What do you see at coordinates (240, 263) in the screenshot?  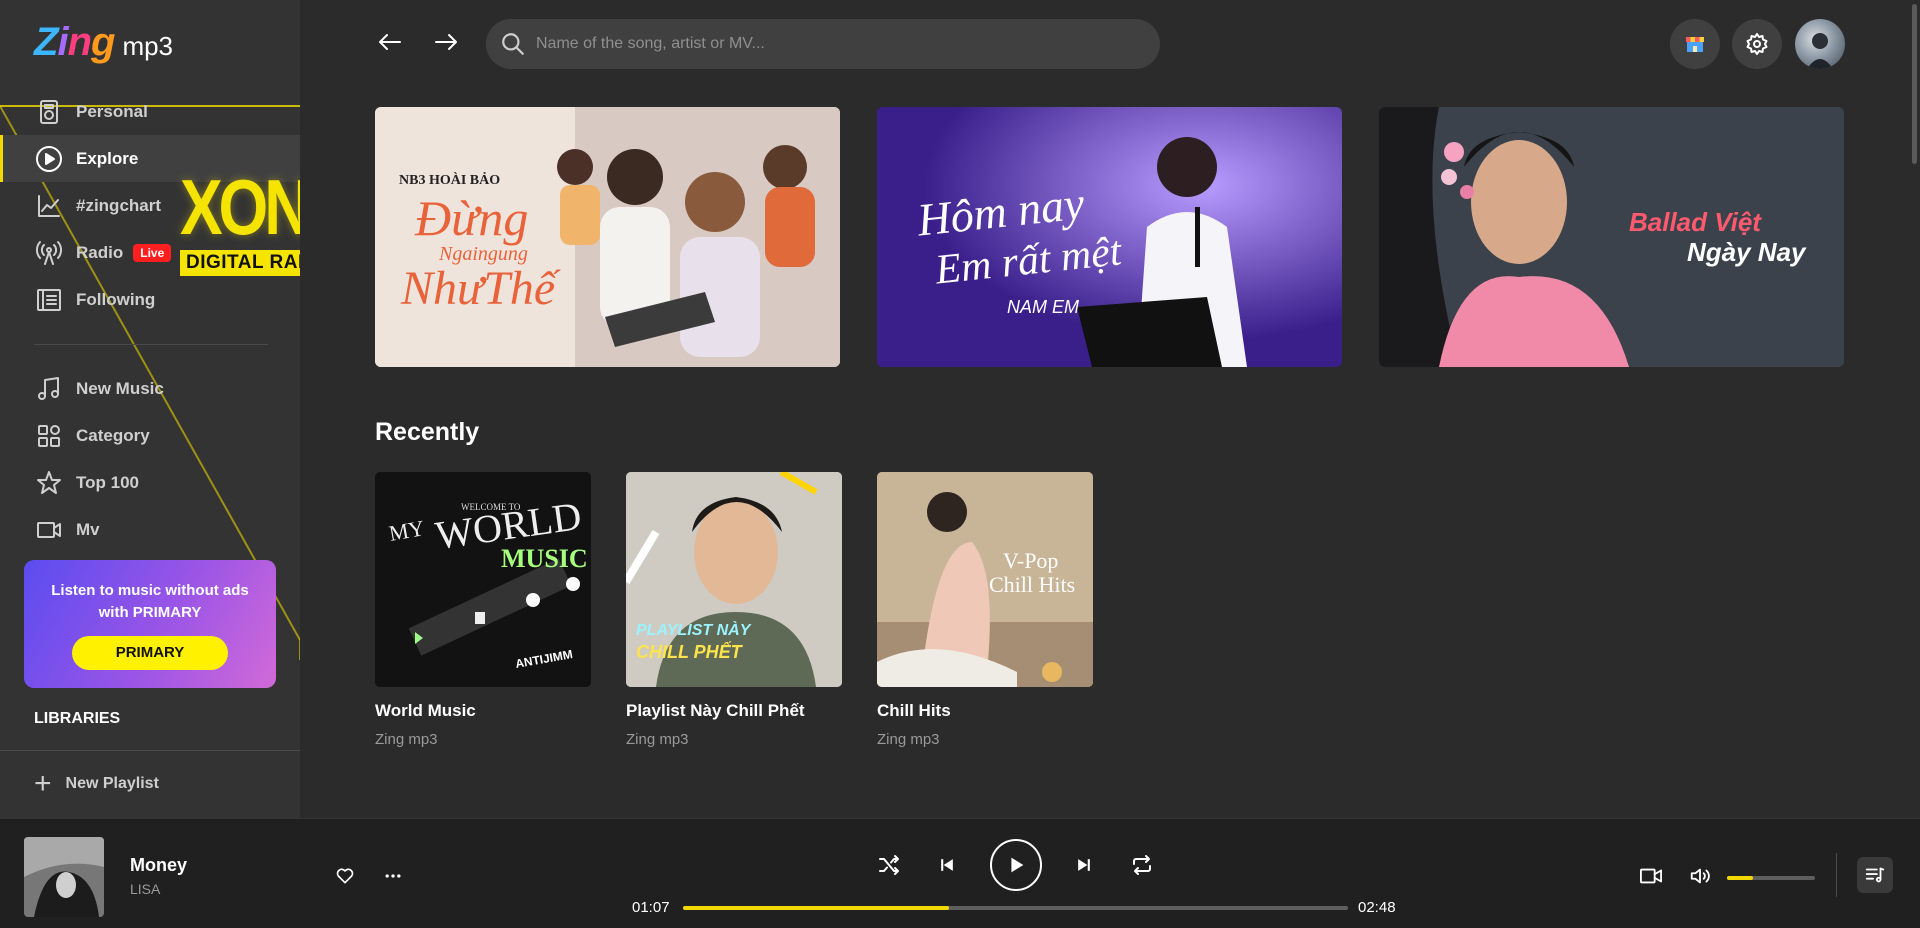 I see `xone-subtitle: DIGITAL RADIO` at bounding box center [240, 263].